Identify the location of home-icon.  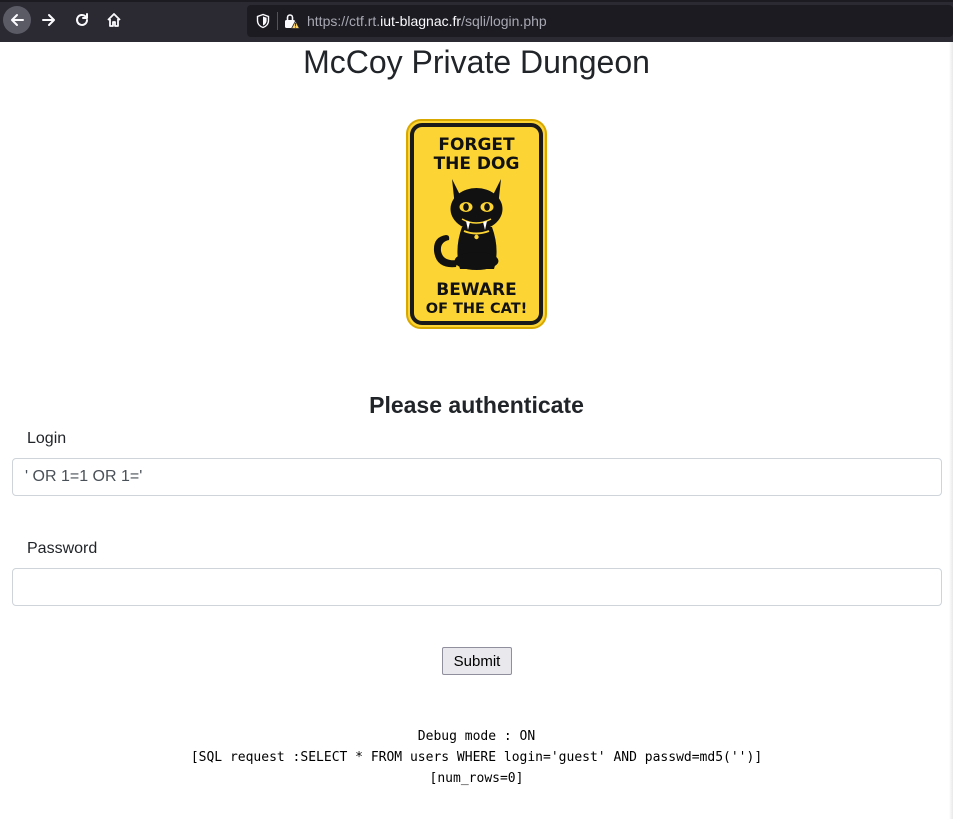
(114, 20).